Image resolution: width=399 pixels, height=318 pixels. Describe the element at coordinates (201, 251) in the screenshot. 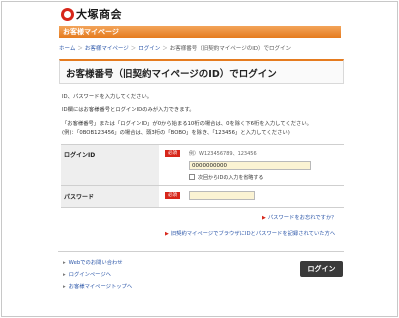

I see `divider` at that location.